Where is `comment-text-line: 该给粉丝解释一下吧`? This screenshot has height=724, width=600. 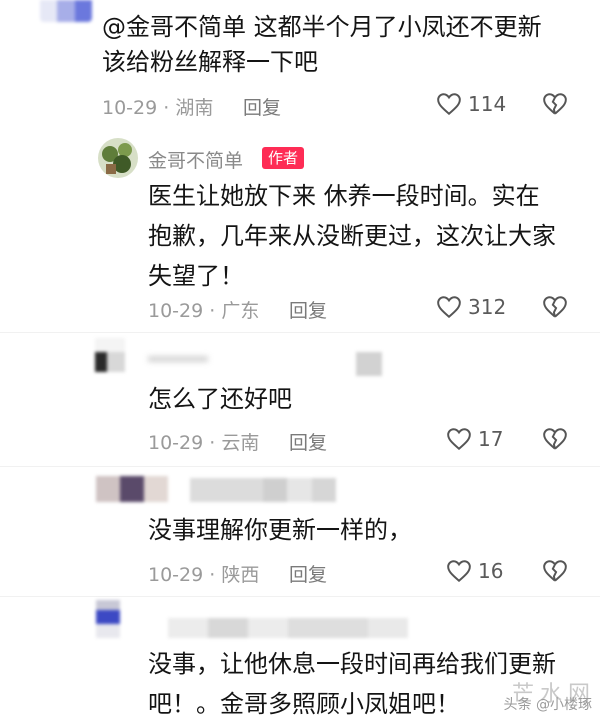
comment-text-line: 该给粉丝解释一下吧 is located at coordinates (210, 62).